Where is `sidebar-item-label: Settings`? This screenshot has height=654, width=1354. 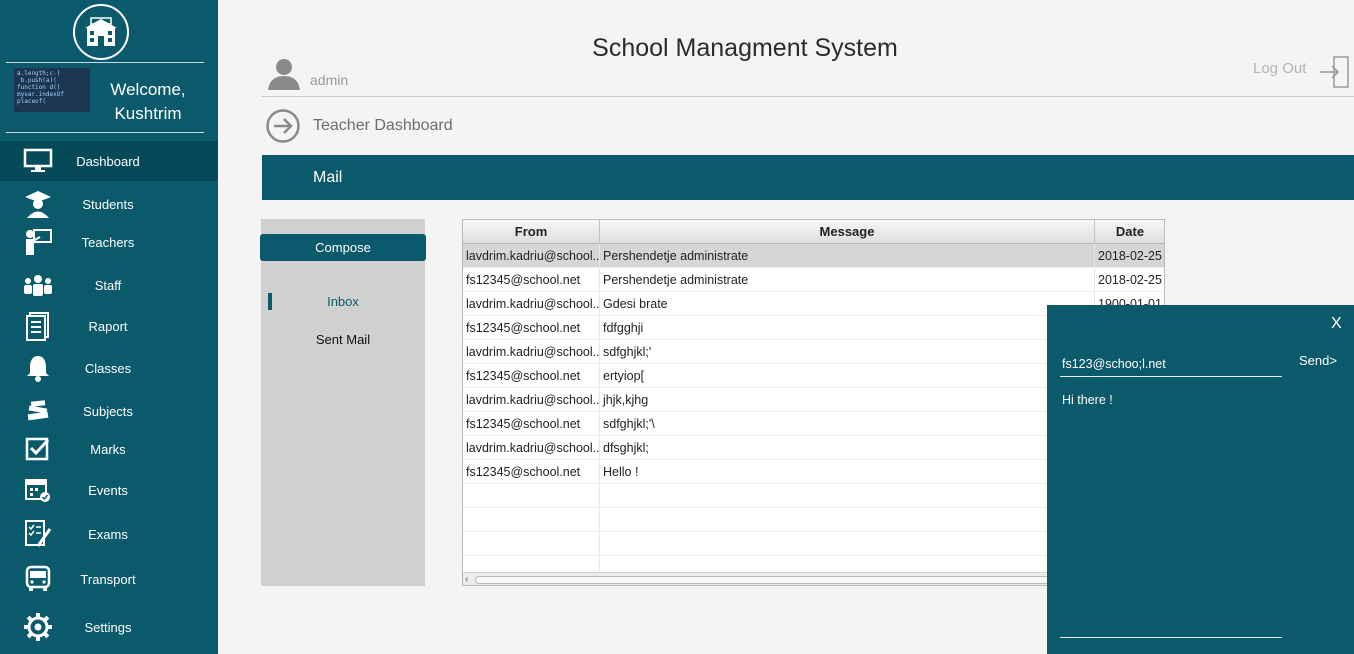
sidebar-item-label: Settings is located at coordinates (108, 627).